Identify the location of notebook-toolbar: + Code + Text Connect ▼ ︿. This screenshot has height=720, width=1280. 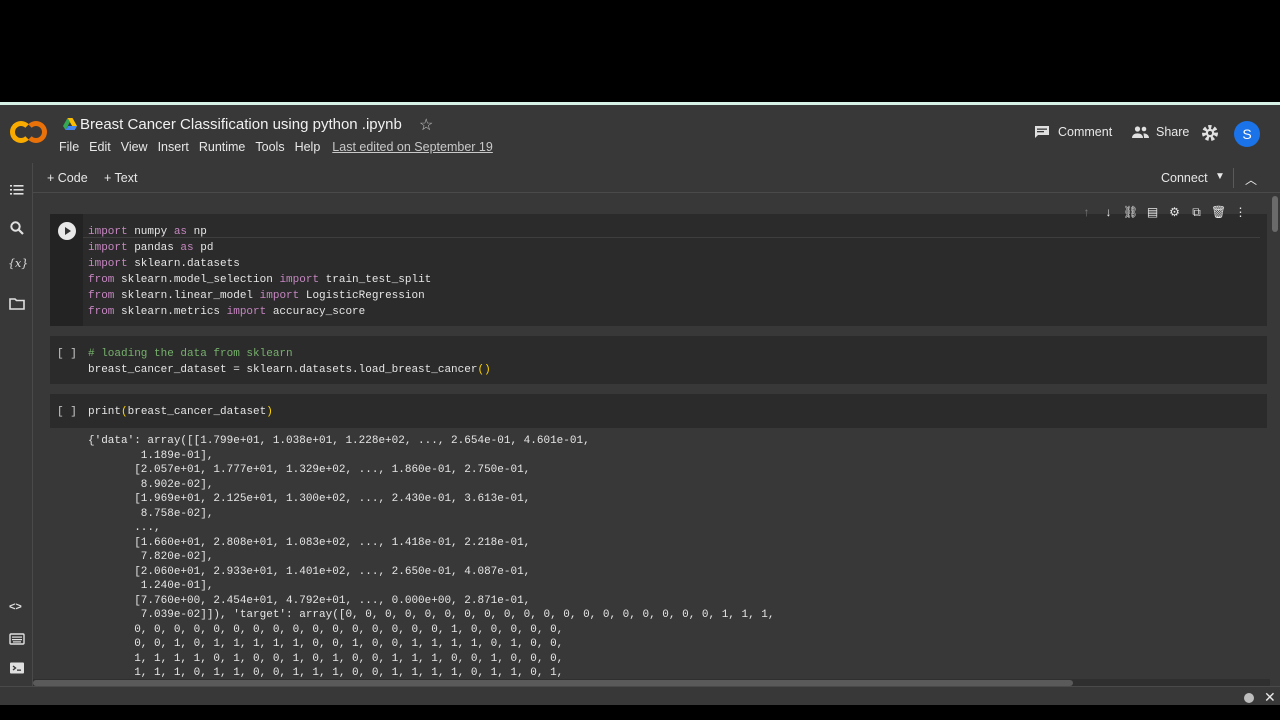
(656, 178).